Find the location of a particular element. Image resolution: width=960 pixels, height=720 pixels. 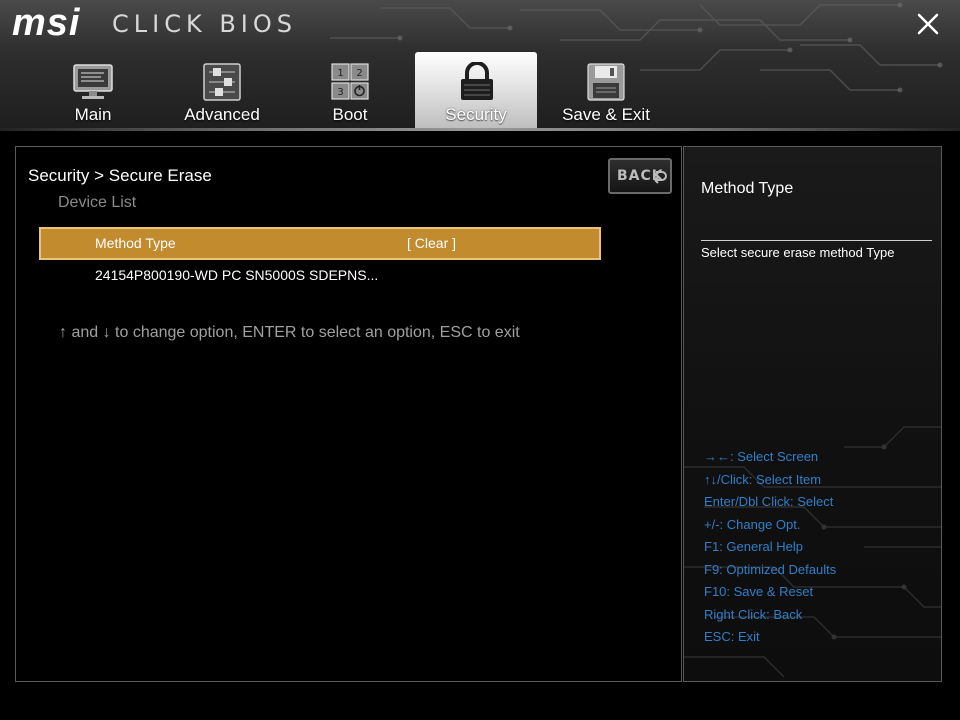

key-help-item: Right Click: Back is located at coordinates (753, 614).